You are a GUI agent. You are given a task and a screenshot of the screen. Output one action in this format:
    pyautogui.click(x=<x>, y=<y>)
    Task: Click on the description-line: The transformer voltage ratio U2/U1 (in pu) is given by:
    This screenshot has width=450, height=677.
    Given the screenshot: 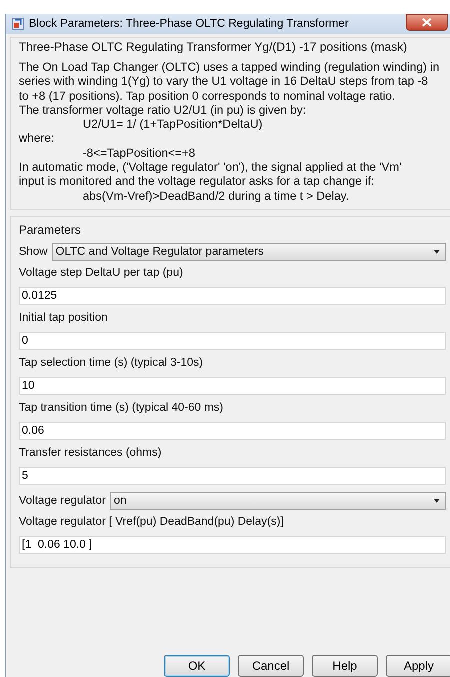 What is the action you would take?
    pyautogui.click(x=163, y=110)
    